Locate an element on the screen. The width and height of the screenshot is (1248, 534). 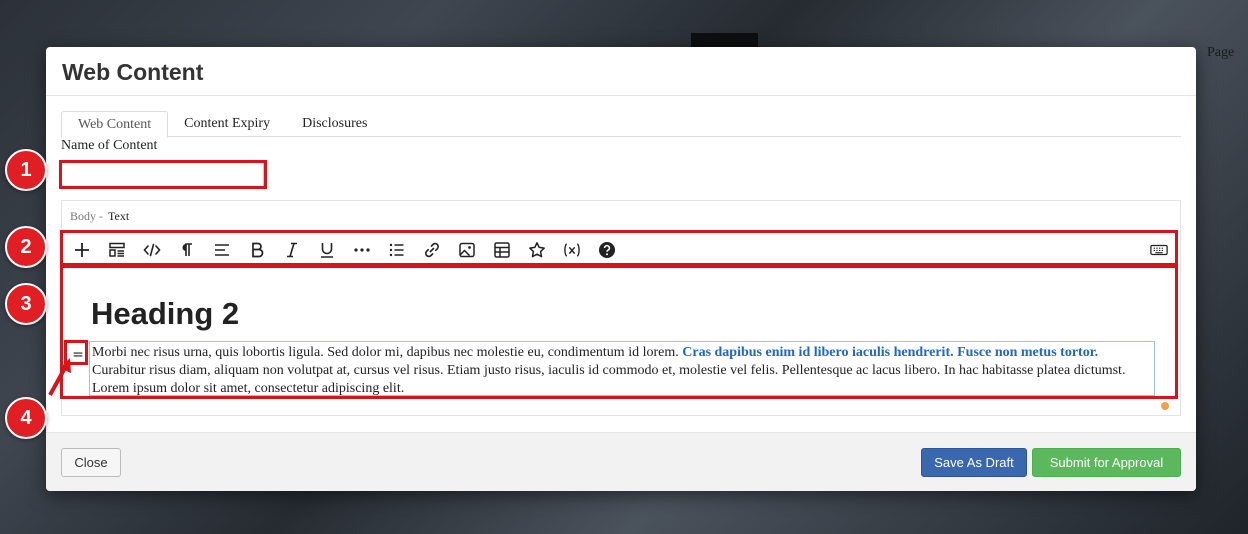
modal-title: Web Content is located at coordinates (133, 71).